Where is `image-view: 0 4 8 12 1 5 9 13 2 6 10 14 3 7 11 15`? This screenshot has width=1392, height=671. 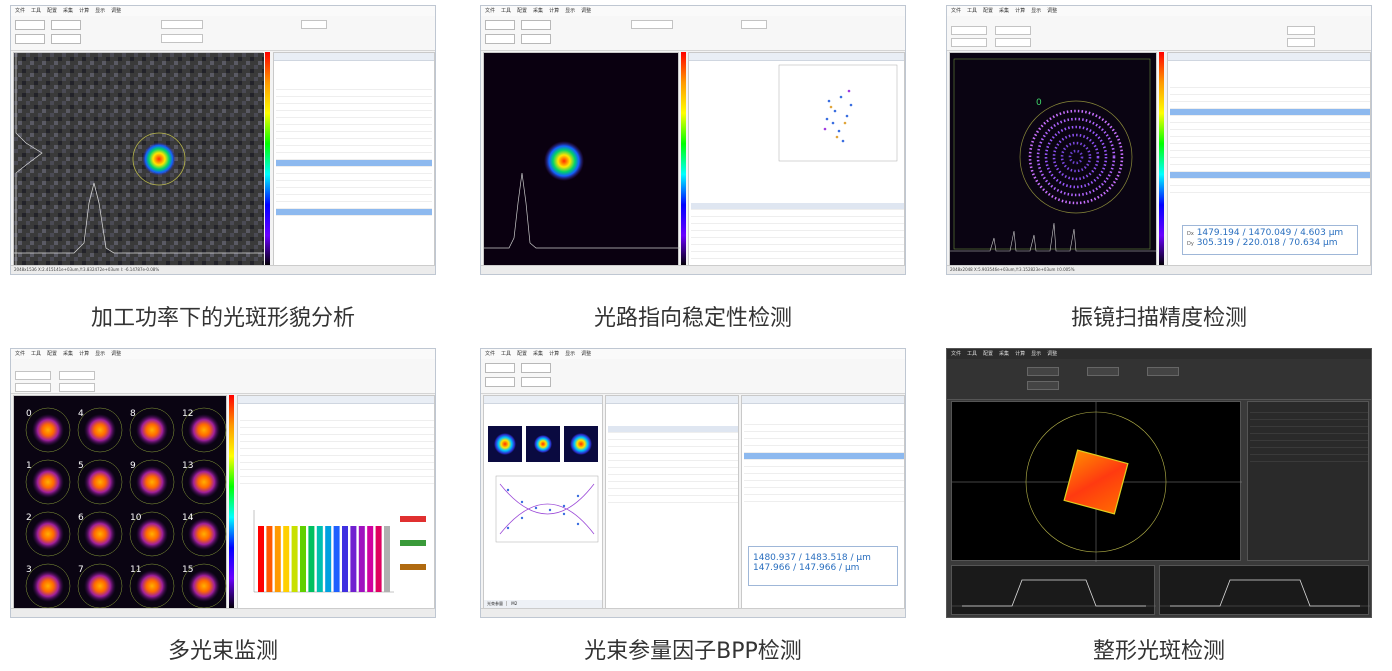 image-view: 0 4 8 12 1 5 9 13 2 6 10 14 3 7 11 15 is located at coordinates (120, 502).